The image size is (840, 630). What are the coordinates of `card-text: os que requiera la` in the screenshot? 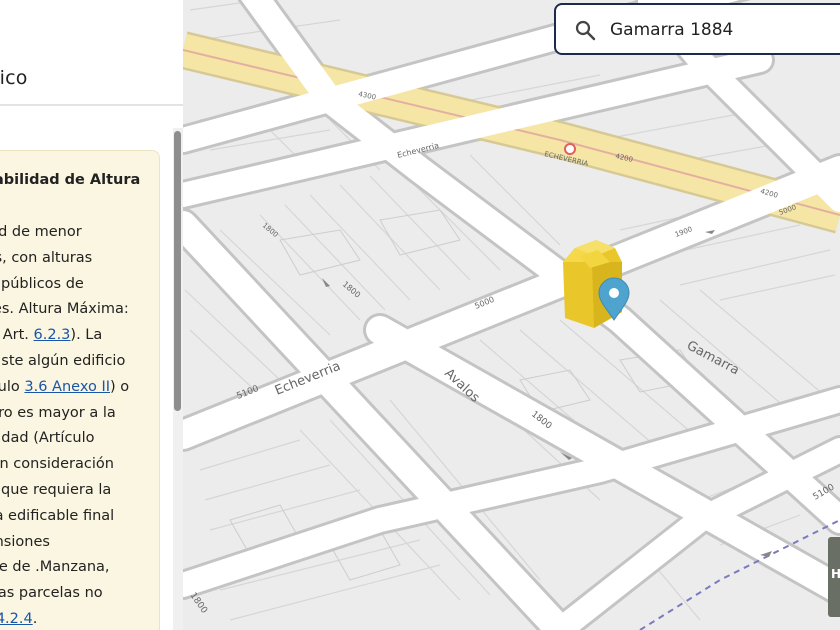 It's located at (56, 490).